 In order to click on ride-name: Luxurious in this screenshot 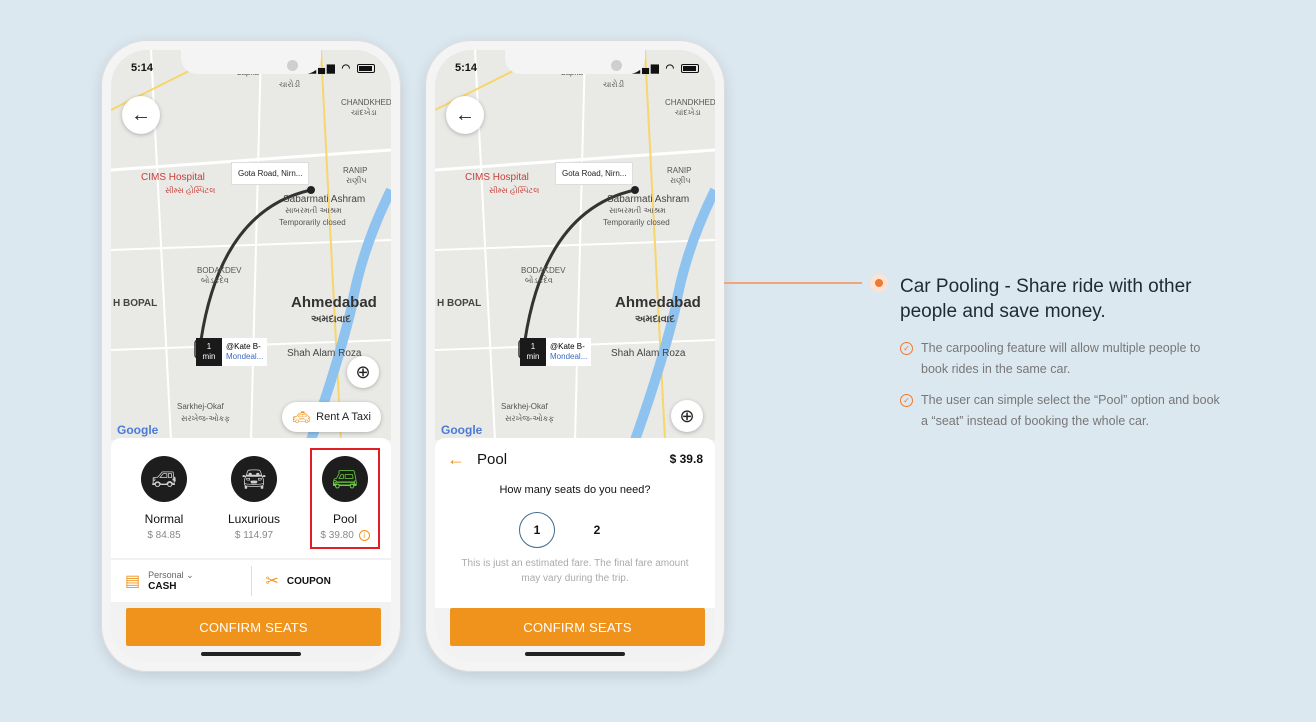, I will do `click(254, 519)`.